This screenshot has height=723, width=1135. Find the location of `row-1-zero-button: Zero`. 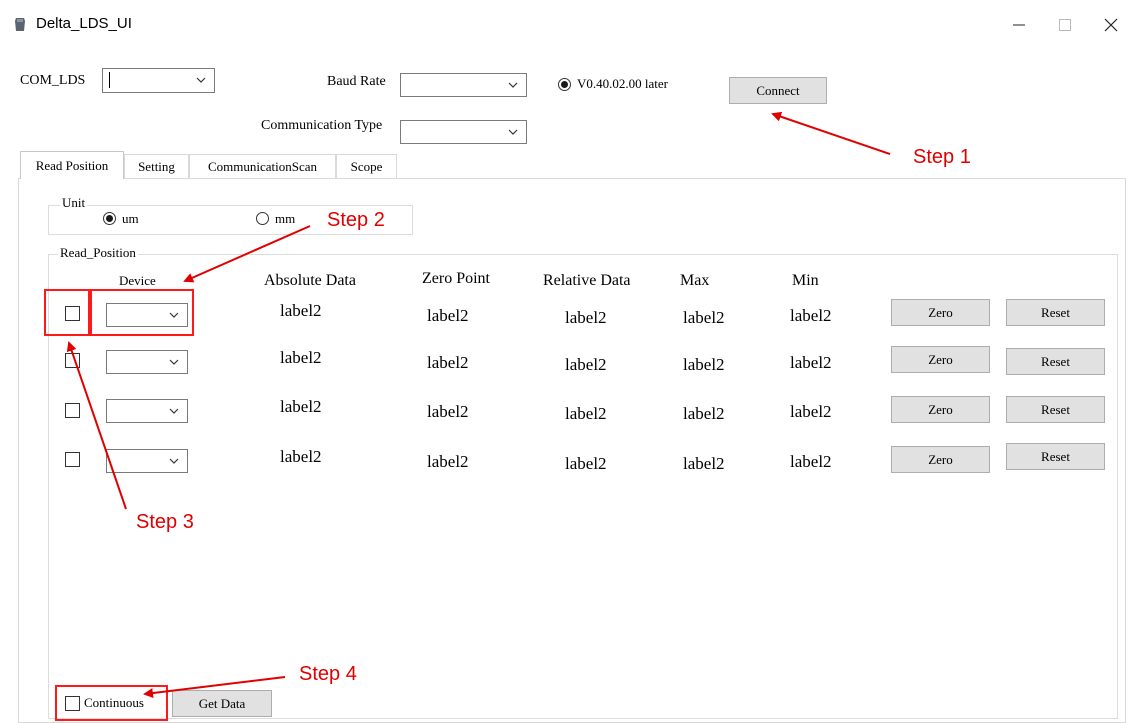

row-1-zero-button: Zero is located at coordinates (940, 312).